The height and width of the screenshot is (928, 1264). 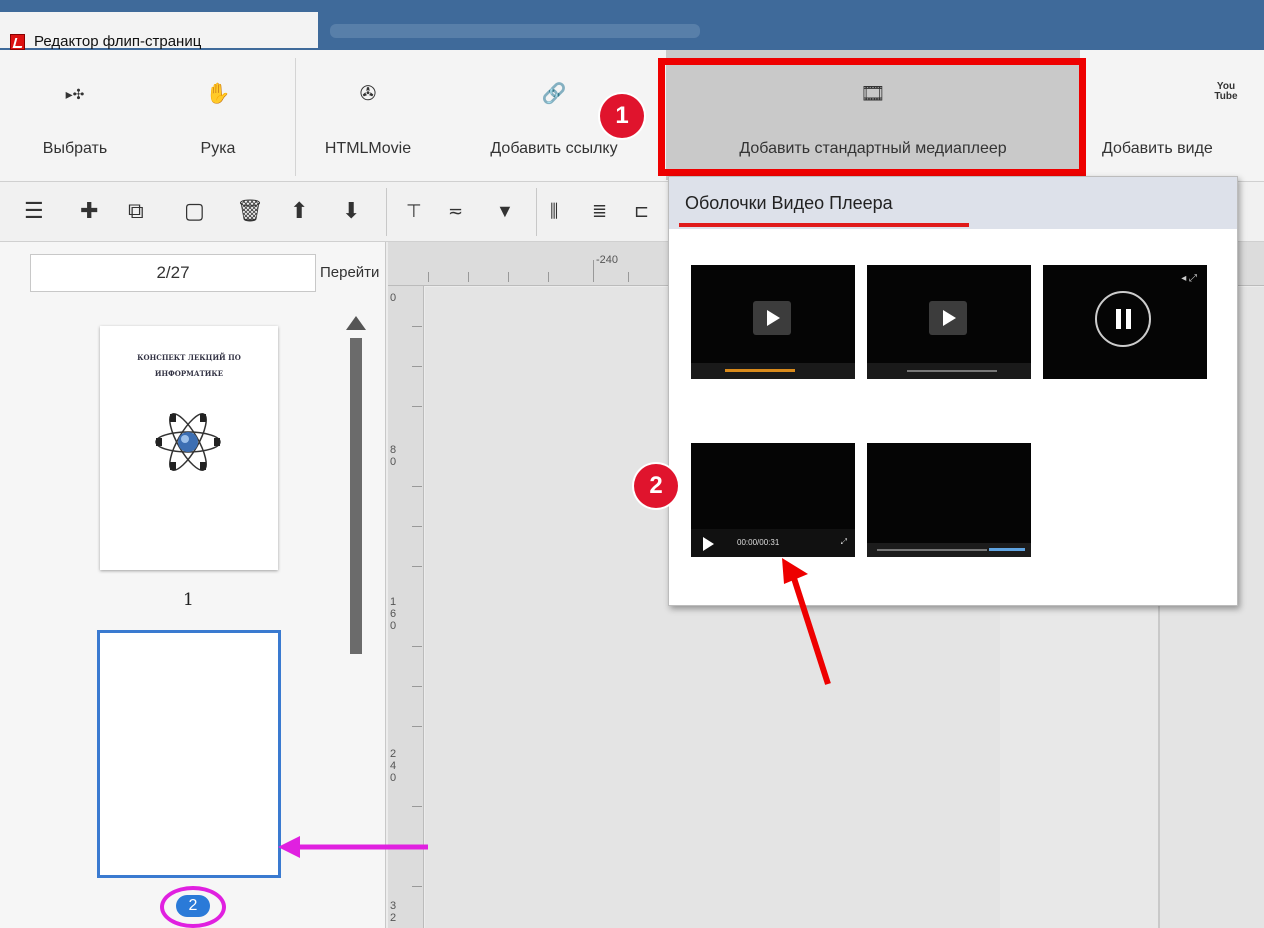 What do you see at coordinates (455, 211) in the screenshot?
I see `align-middle-icon: ≂` at bounding box center [455, 211].